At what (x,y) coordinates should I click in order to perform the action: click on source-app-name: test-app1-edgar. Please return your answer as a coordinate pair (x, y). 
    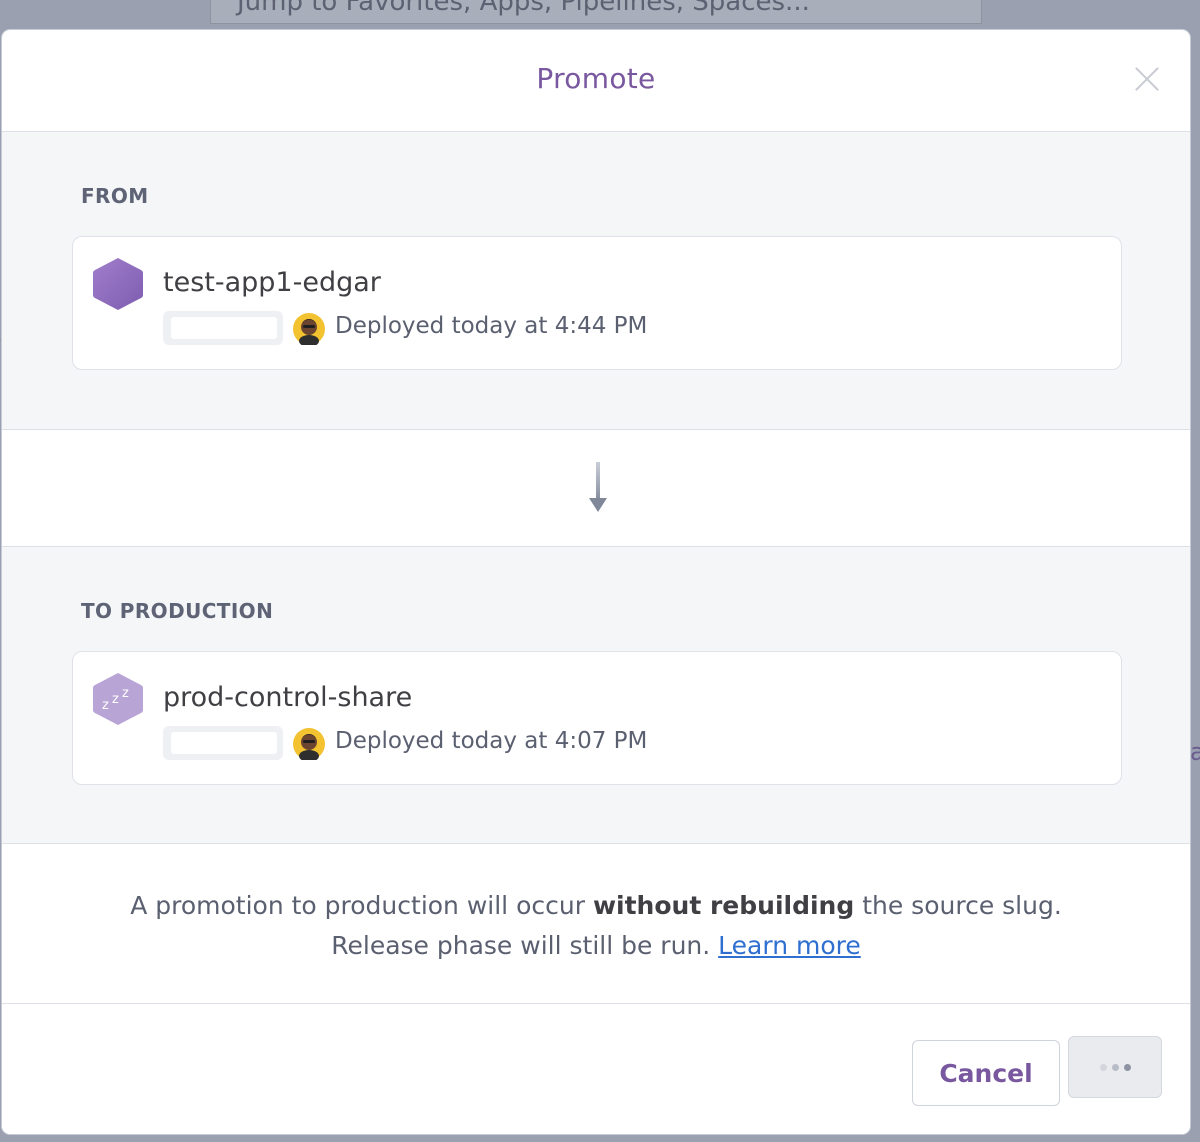
    Looking at the image, I should click on (272, 282).